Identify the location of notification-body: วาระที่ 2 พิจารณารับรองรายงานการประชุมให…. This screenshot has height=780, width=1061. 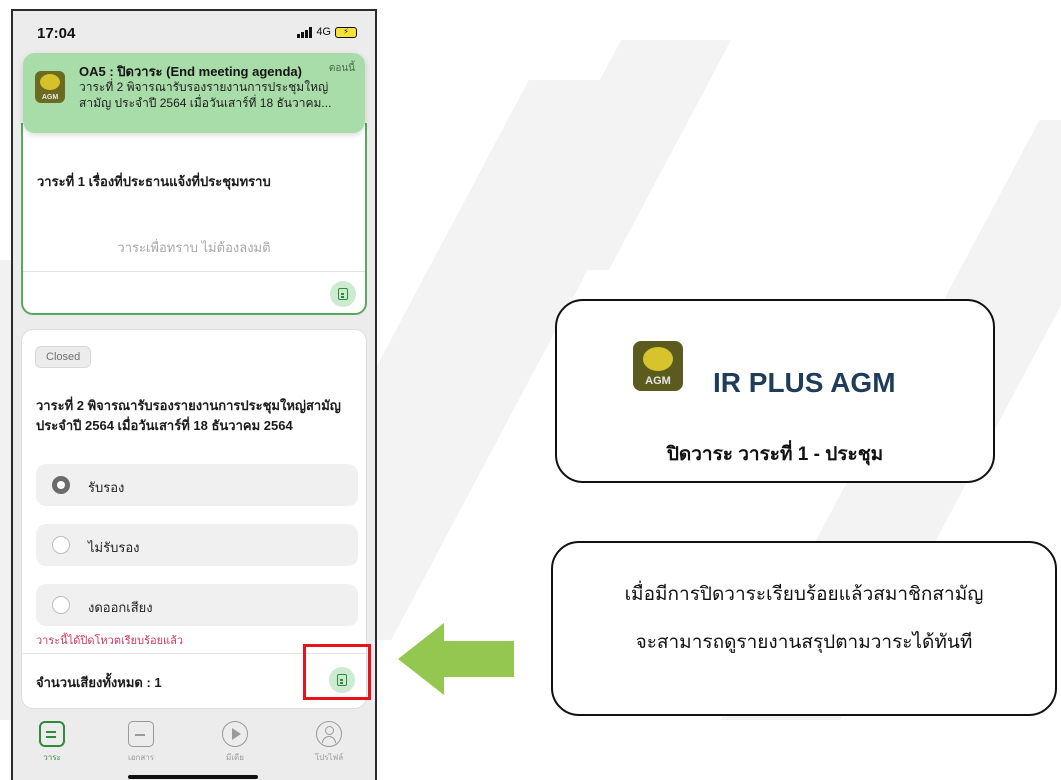
(205, 95).